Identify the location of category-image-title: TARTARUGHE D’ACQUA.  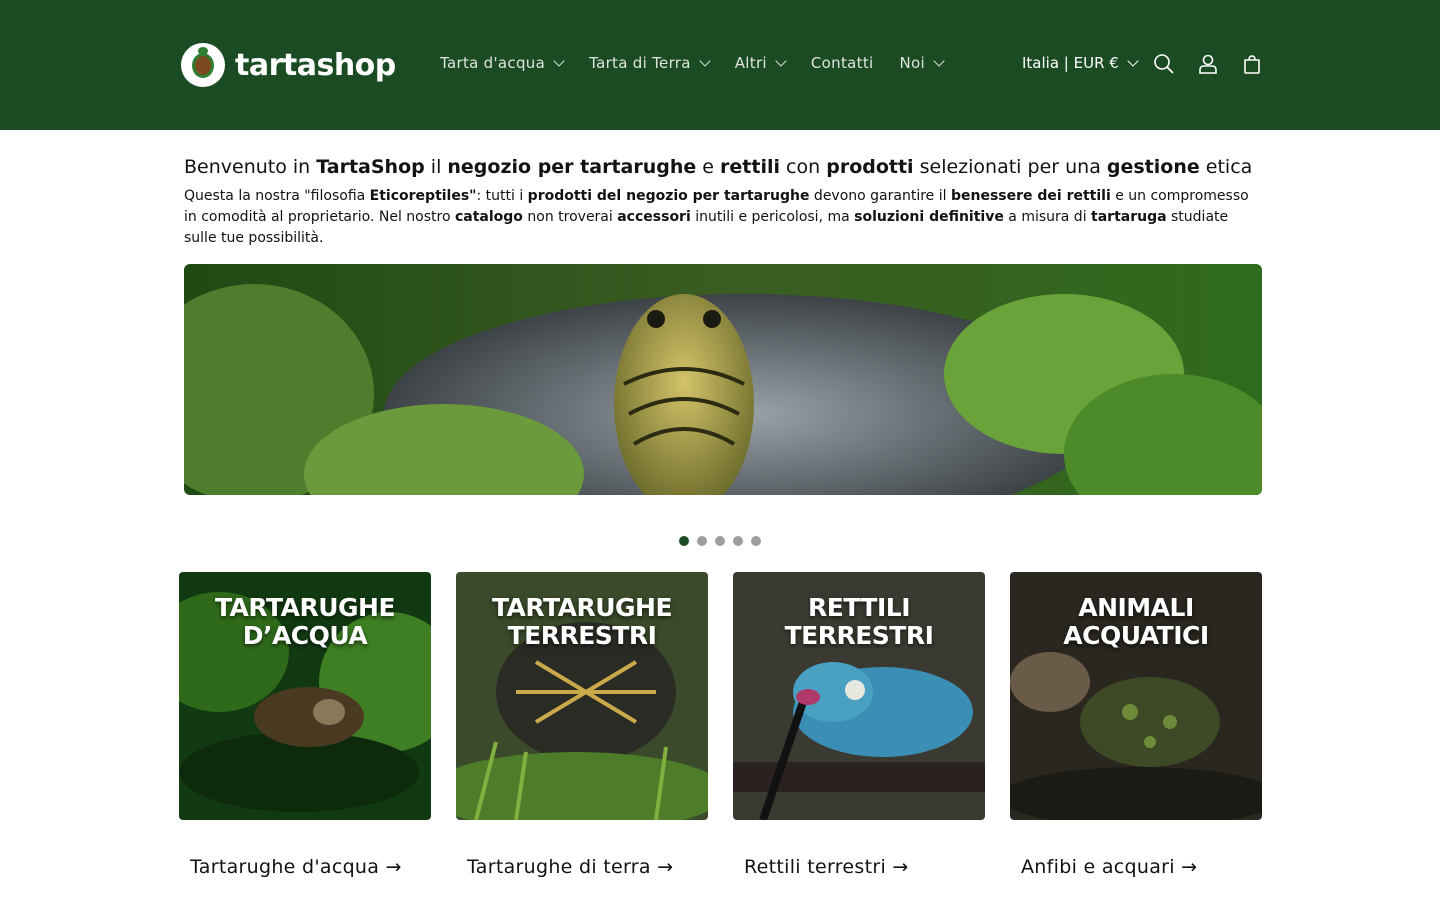
(305, 621).